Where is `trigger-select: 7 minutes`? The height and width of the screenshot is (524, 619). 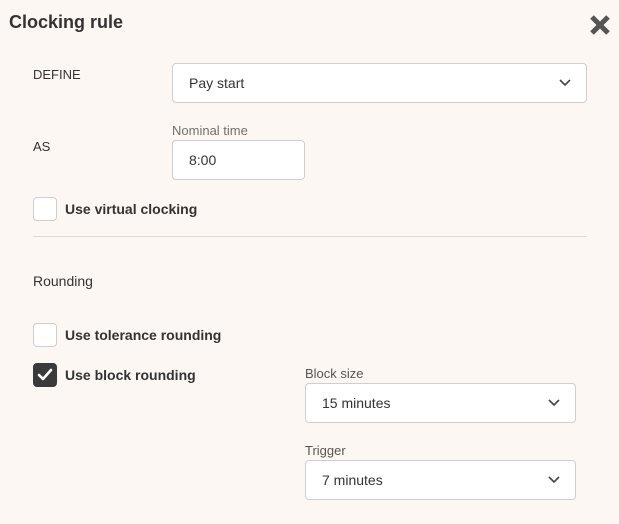
trigger-select: 7 minutes is located at coordinates (440, 480).